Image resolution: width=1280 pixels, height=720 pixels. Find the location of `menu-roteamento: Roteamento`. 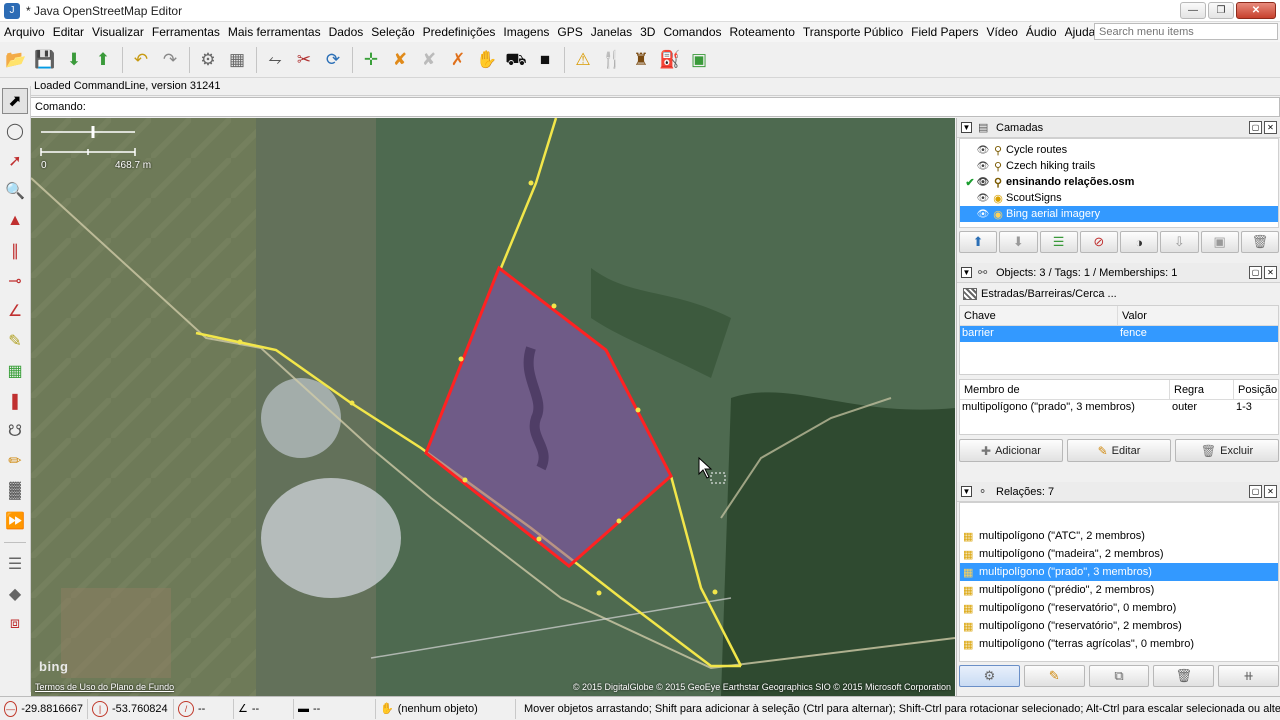

menu-roteamento: Roteamento is located at coordinates (762, 32).